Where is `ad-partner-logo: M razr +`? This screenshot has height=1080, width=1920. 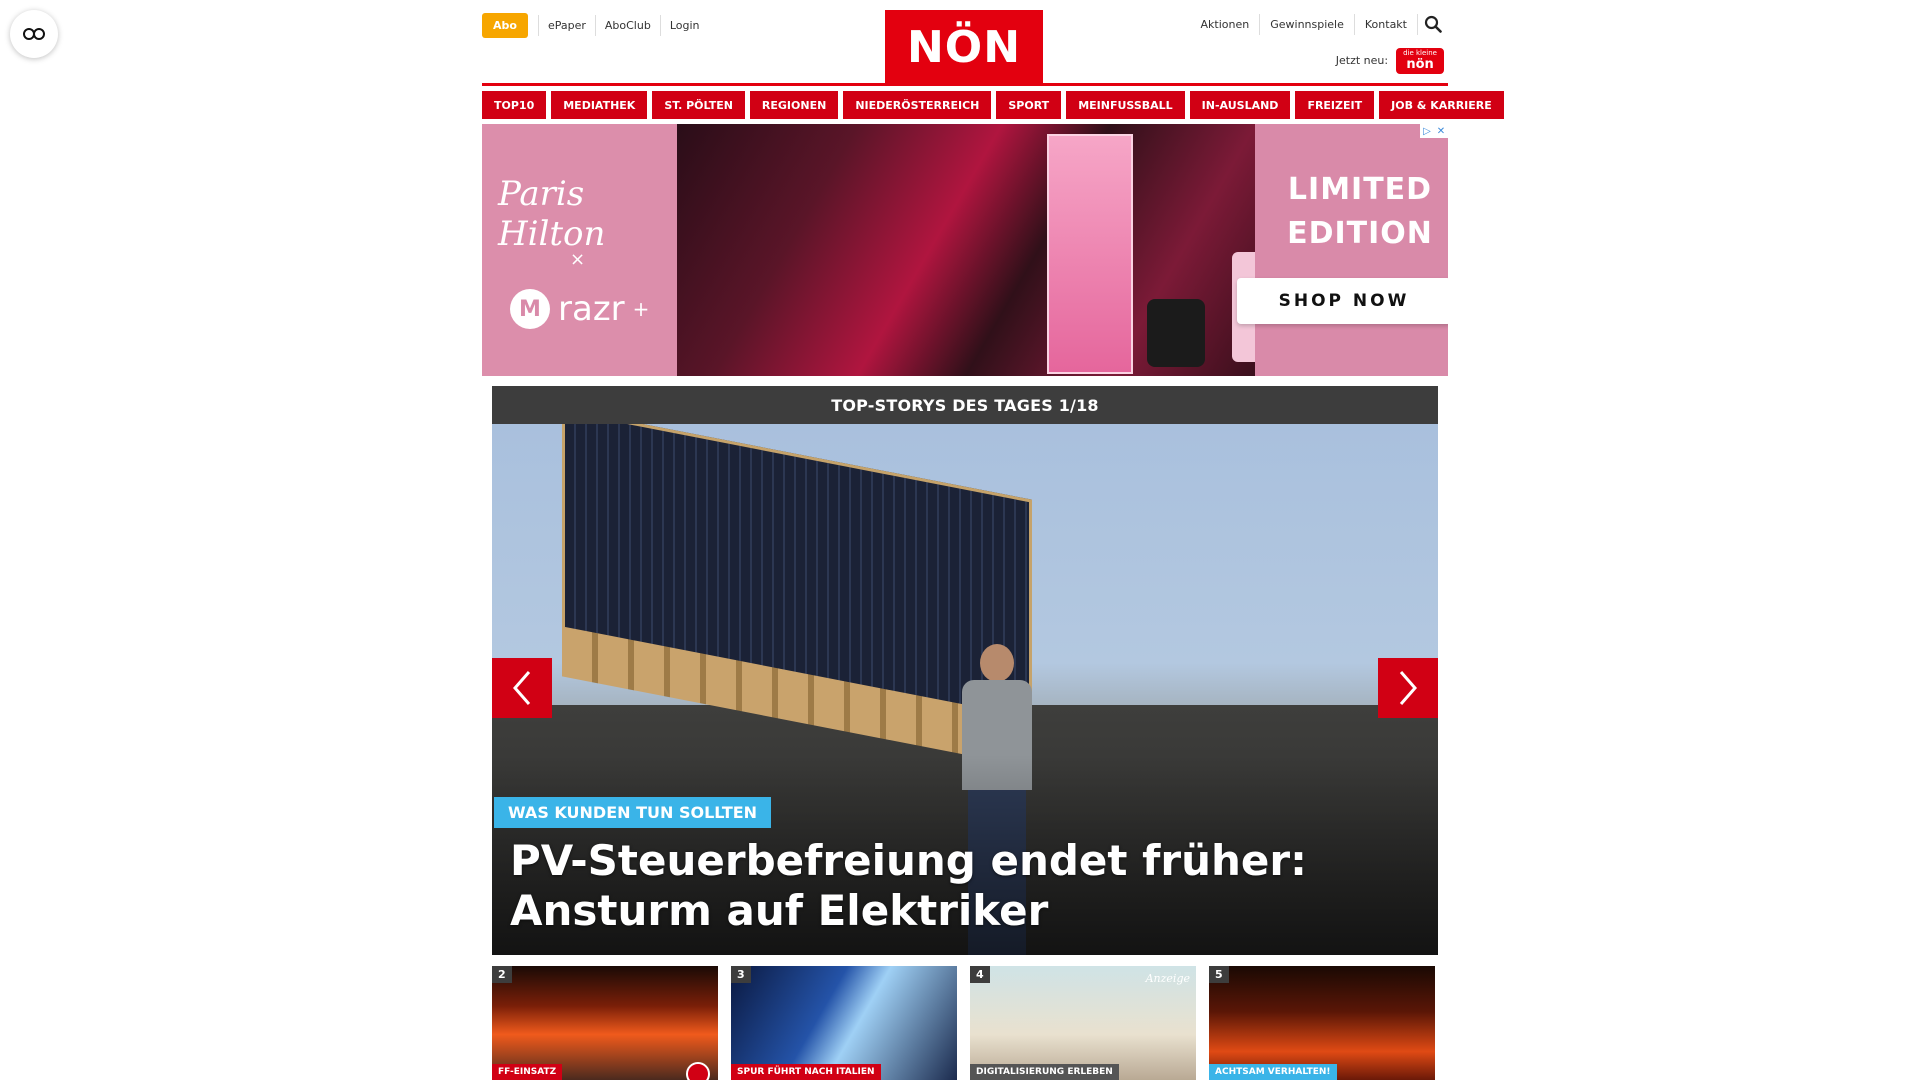 ad-partner-logo: M razr + is located at coordinates (579, 309).